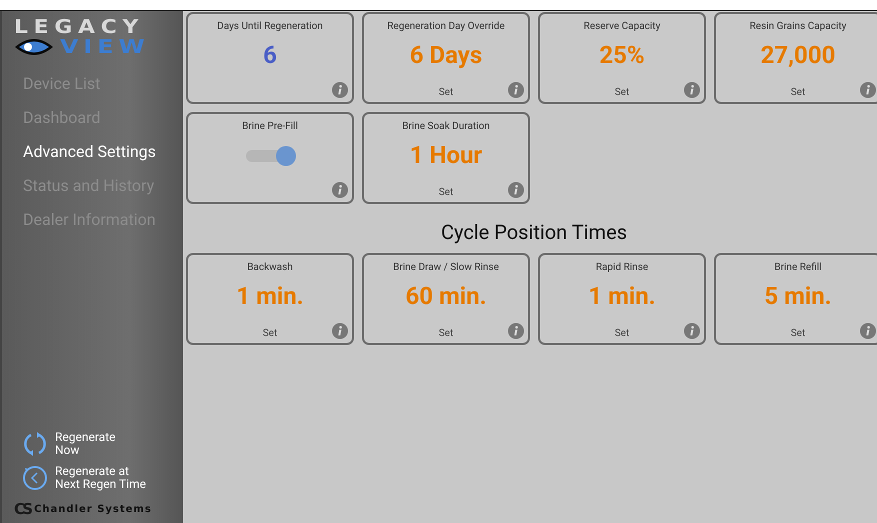 Image resolution: width=877 pixels, height=523 pixels. What do you see at coordinates (446, 26) in the screenshot?
I see `card-title: Regeneration Day Override` at bounding box center [446, 26].